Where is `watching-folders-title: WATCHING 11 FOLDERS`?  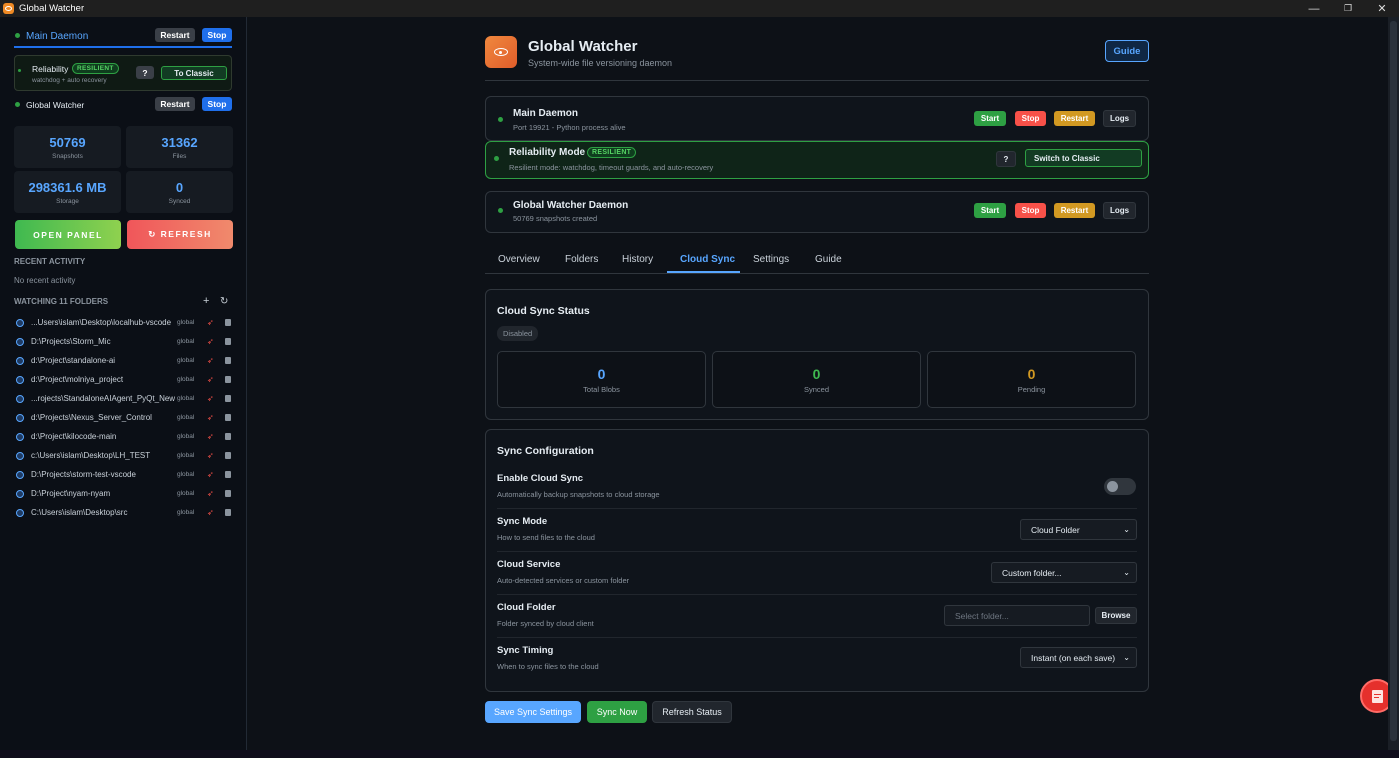 watching-folders-title: WATCHING 11 FOLDERS is located at coordinates (61, 301).